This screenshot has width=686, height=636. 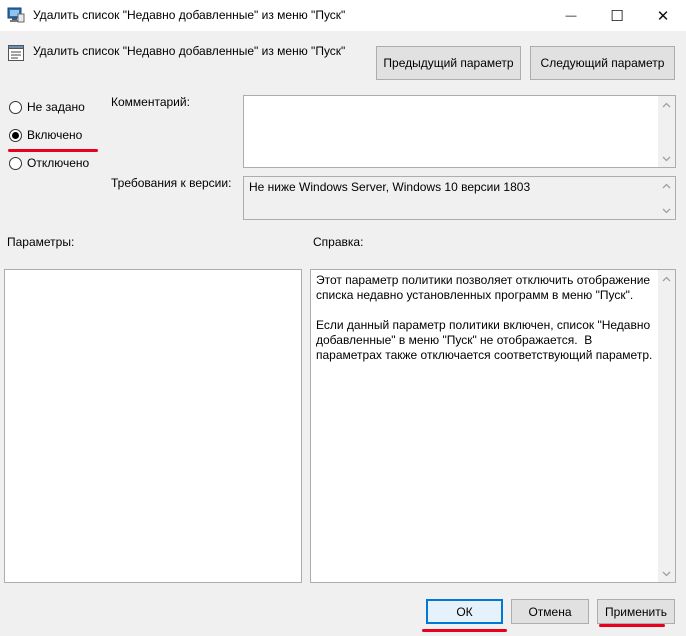 What do you see at coordinates (55, 135) in the screenshot?
I see `radio-label: Включено` at bounding box center [55, 135].